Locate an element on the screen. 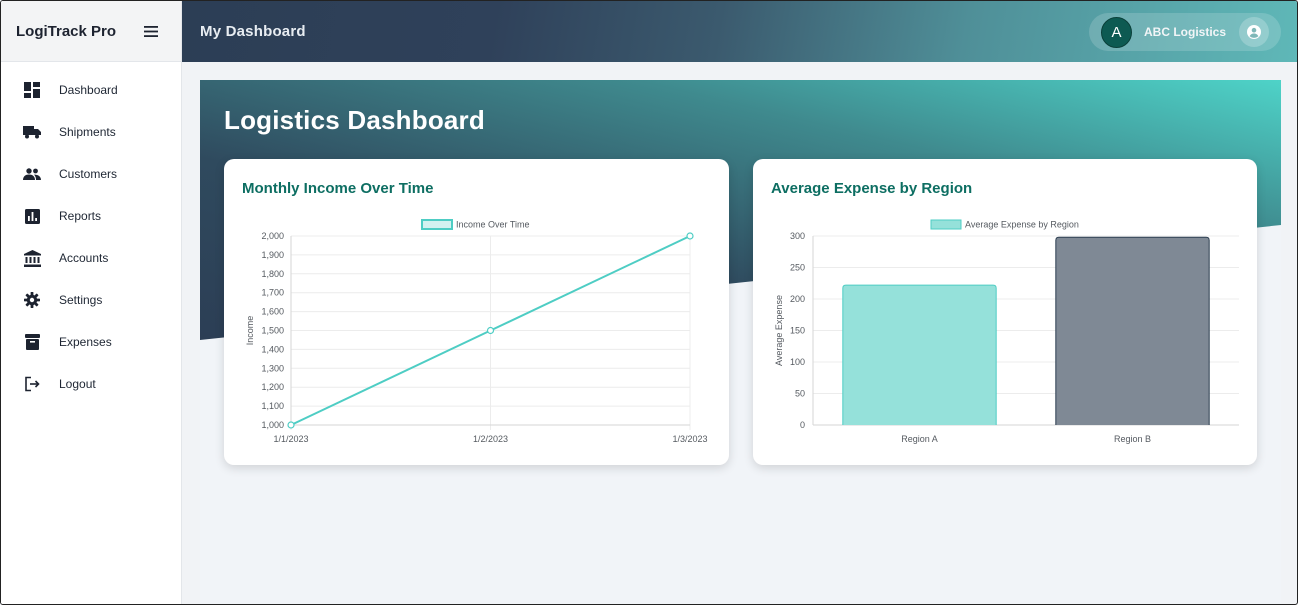 The image size is (1298, 605). sidebar-item-accounts: Accounts is located at coordinates (91, 258).